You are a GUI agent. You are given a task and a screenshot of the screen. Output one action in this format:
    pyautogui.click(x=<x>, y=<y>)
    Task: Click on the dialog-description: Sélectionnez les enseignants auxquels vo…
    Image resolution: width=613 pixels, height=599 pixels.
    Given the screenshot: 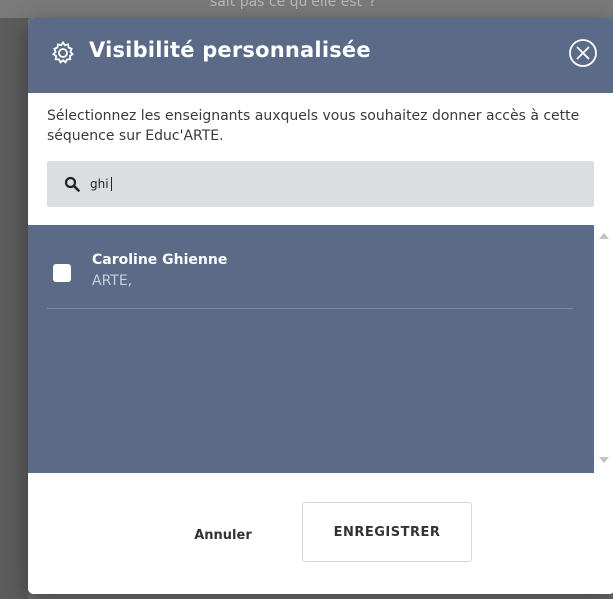 What is the action you would take?
    pyautogui.click(x=313, y=126)
    